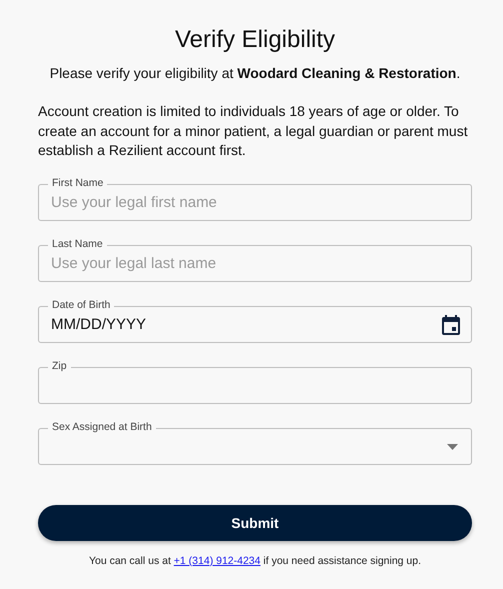  What do you see at coordinates (451, 324) in the screenshot?
I see `calendar-icon` at bounding box center [451, 324].